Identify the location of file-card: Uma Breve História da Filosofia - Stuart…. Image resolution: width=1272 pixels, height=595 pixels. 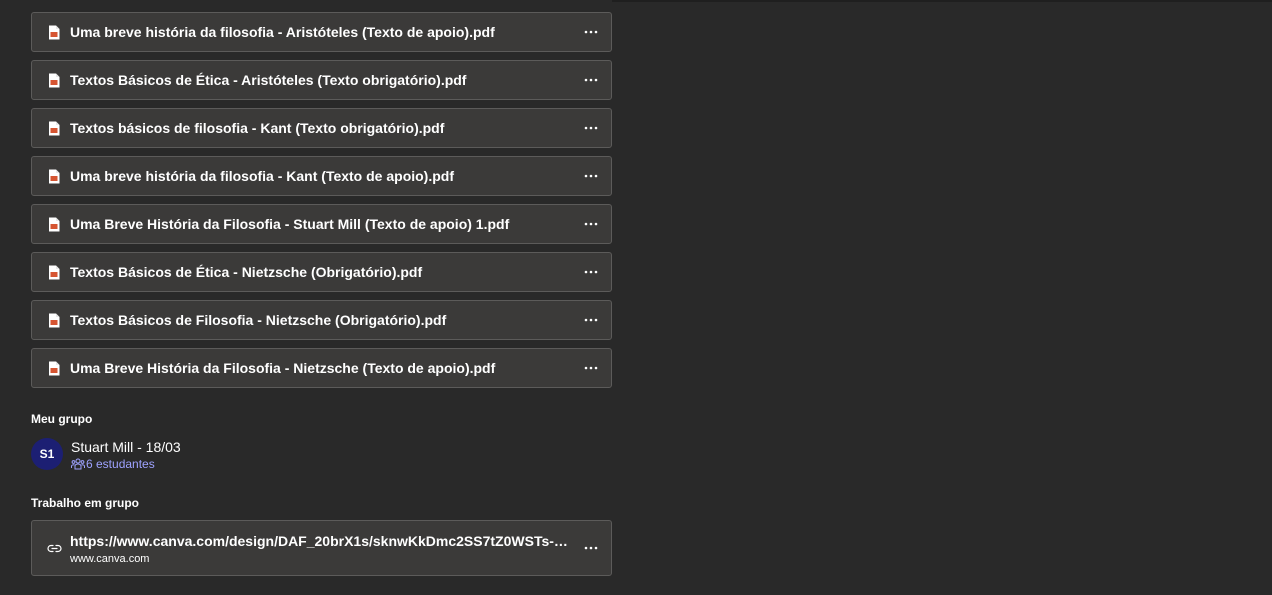
(321, 224).